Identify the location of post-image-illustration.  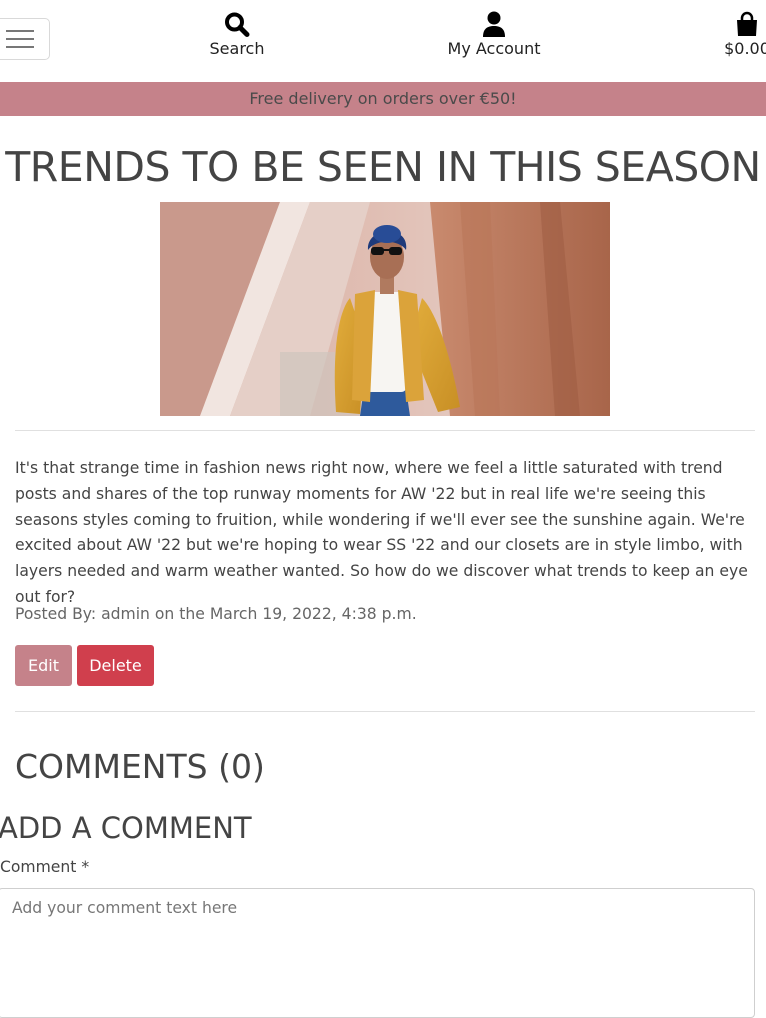
(385, 309).